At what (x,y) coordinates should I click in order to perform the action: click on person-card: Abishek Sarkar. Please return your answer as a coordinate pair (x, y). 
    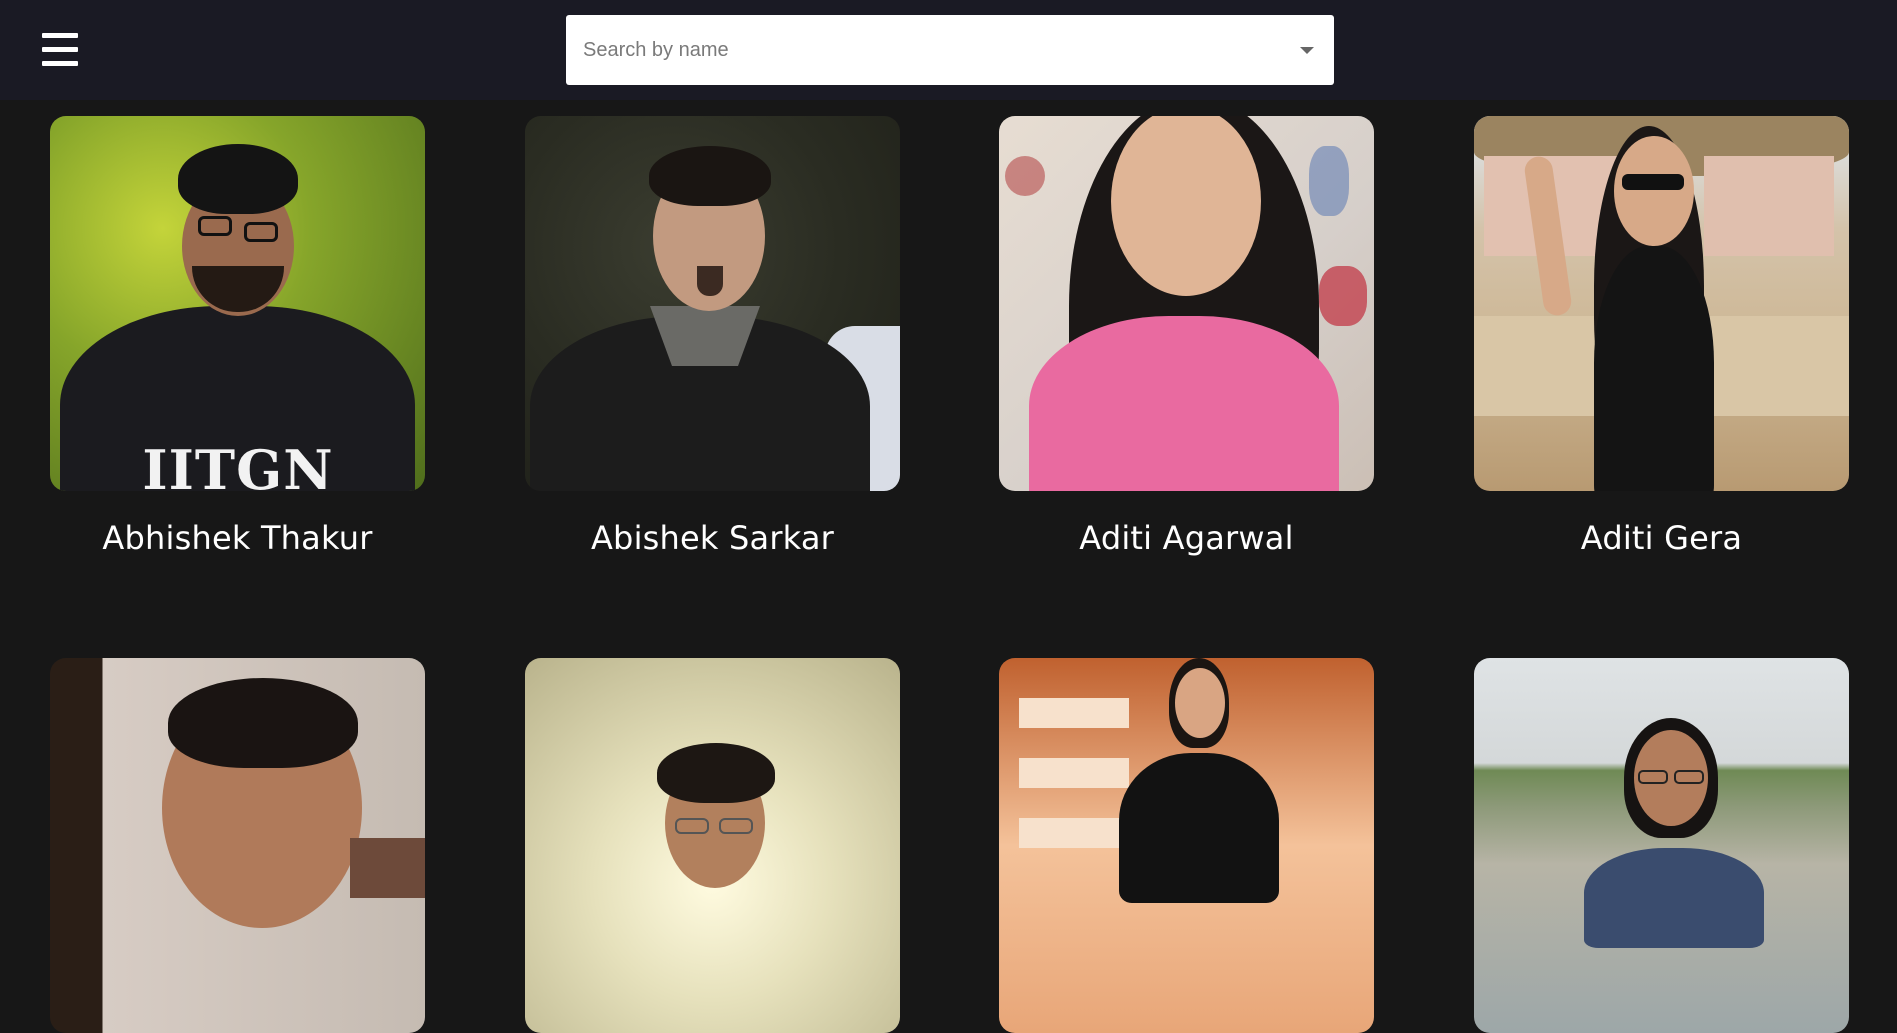
    Looking at the image, I should click on (712, 336).